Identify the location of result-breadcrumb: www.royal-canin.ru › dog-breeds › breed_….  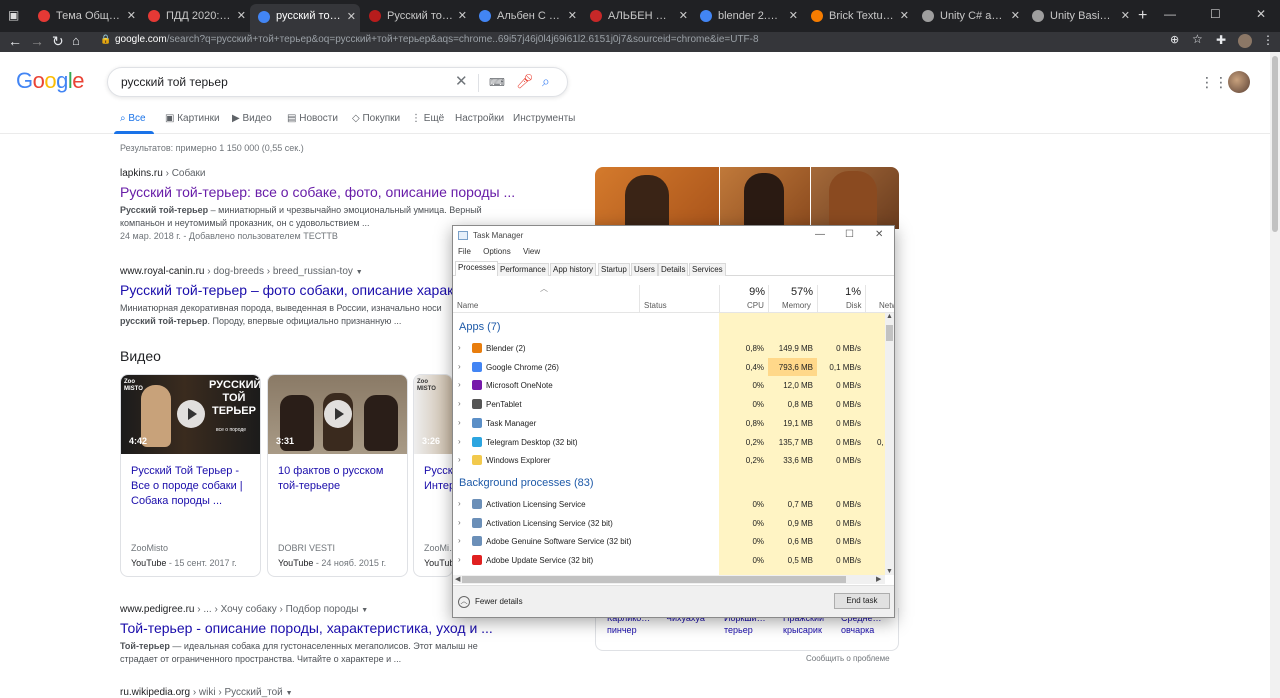
(241, 271).